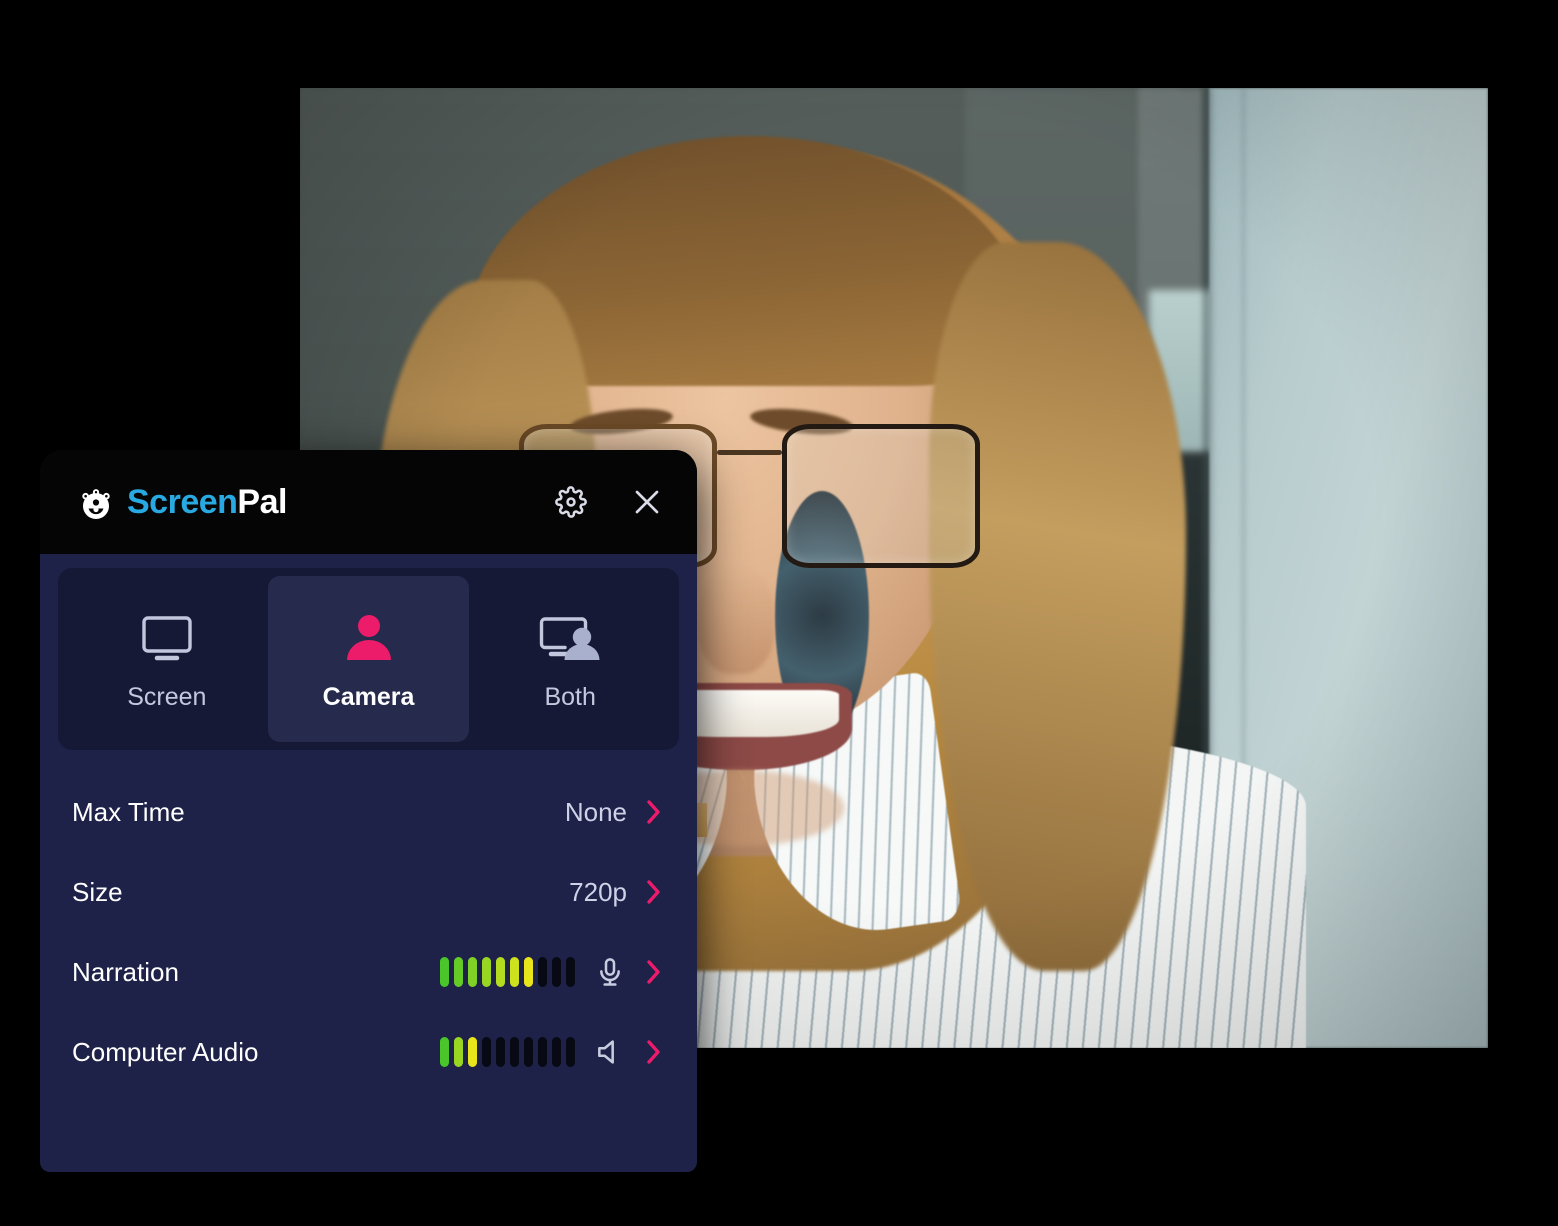 The image size is (1558, 1226). What do you see at coordinates (571, 502) in the screenshot?
I see `gear-icon` at bounding box center [571, 502].